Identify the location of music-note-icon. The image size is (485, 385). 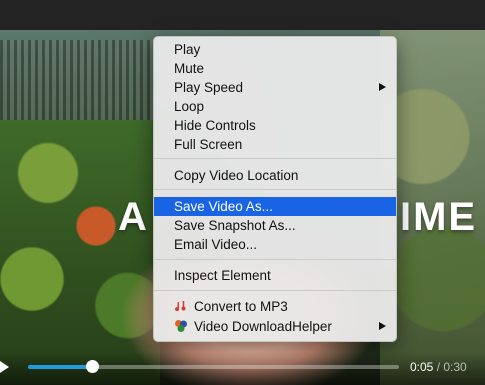
(180, 306).